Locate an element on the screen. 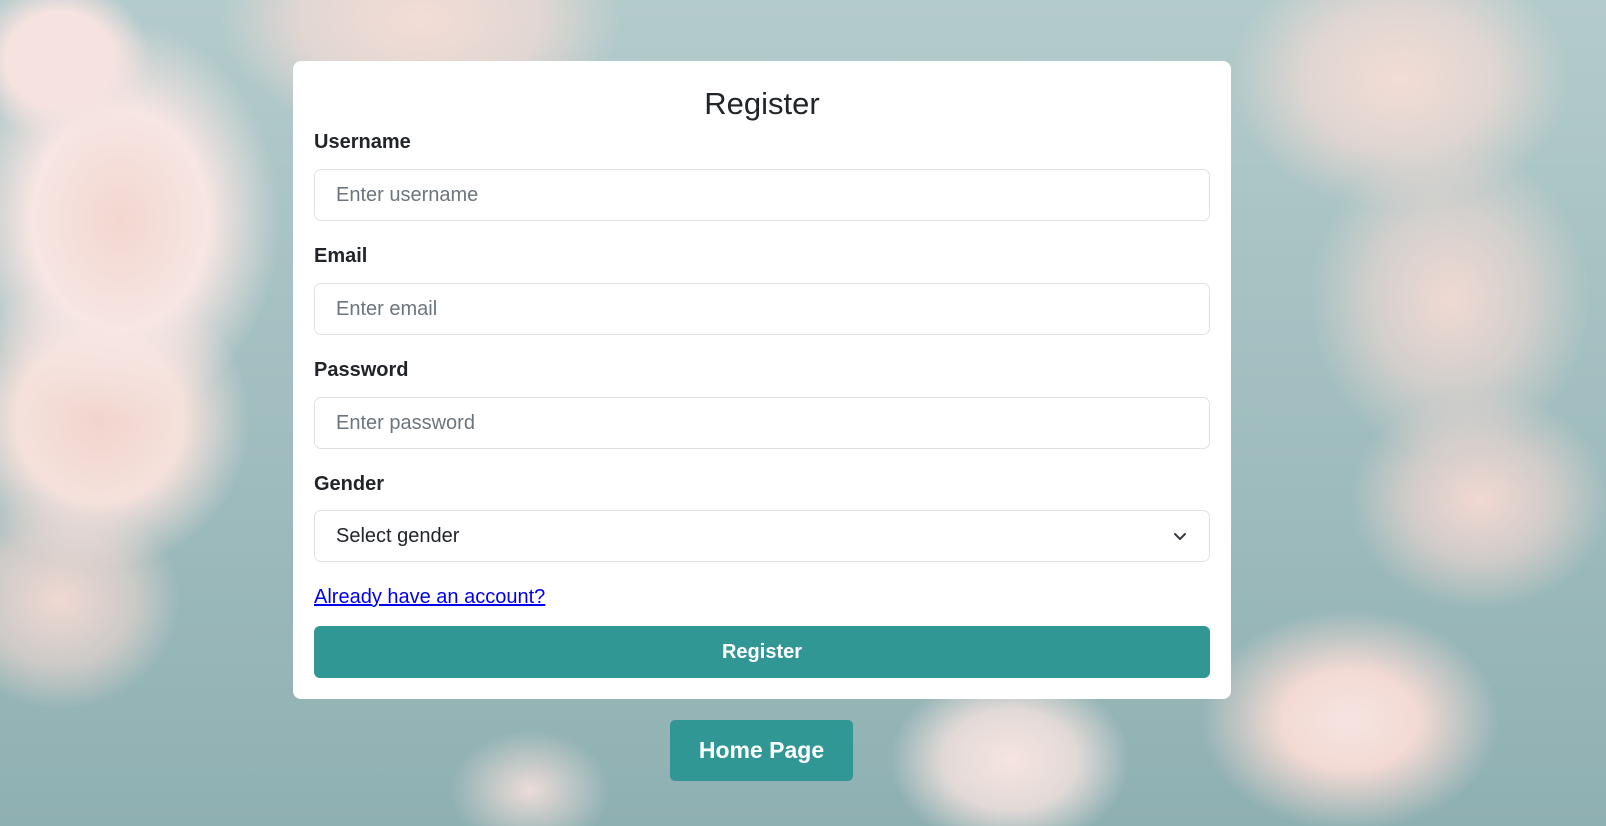 The width and height of the screenshot is (1606, 826). username-input is located at coordinates (762, 195).